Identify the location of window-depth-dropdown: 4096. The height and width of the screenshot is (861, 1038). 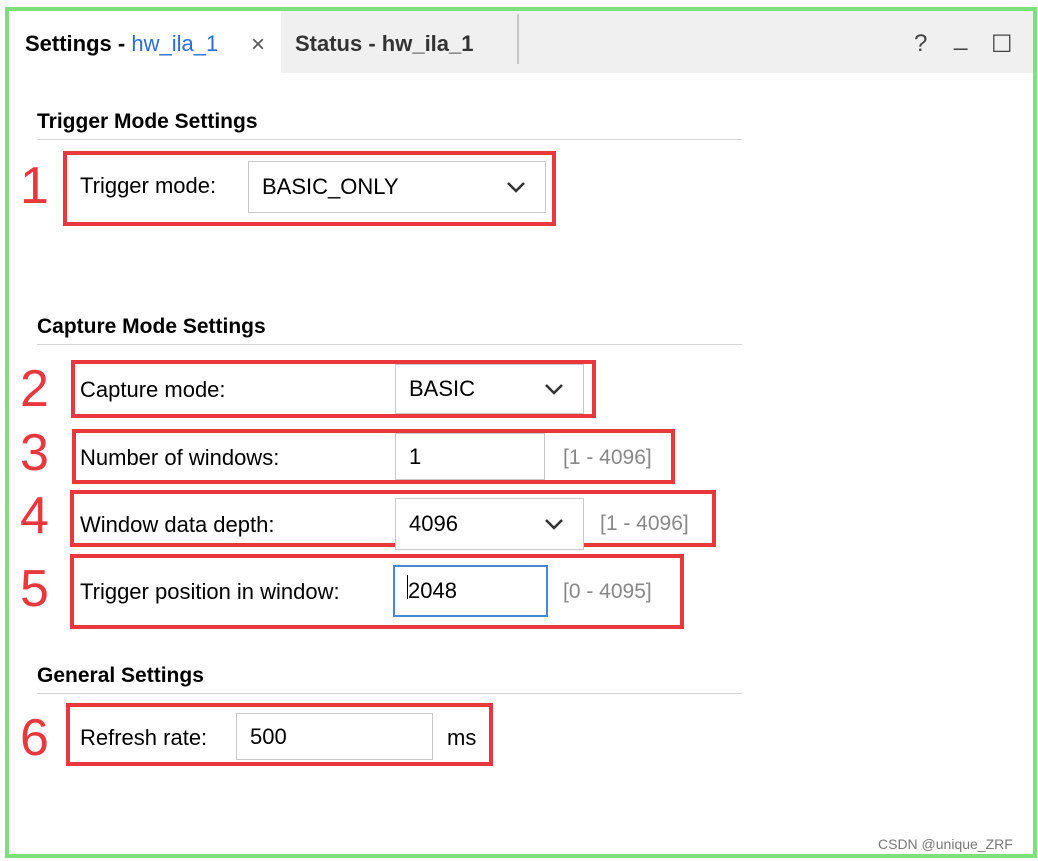
(489, 524).